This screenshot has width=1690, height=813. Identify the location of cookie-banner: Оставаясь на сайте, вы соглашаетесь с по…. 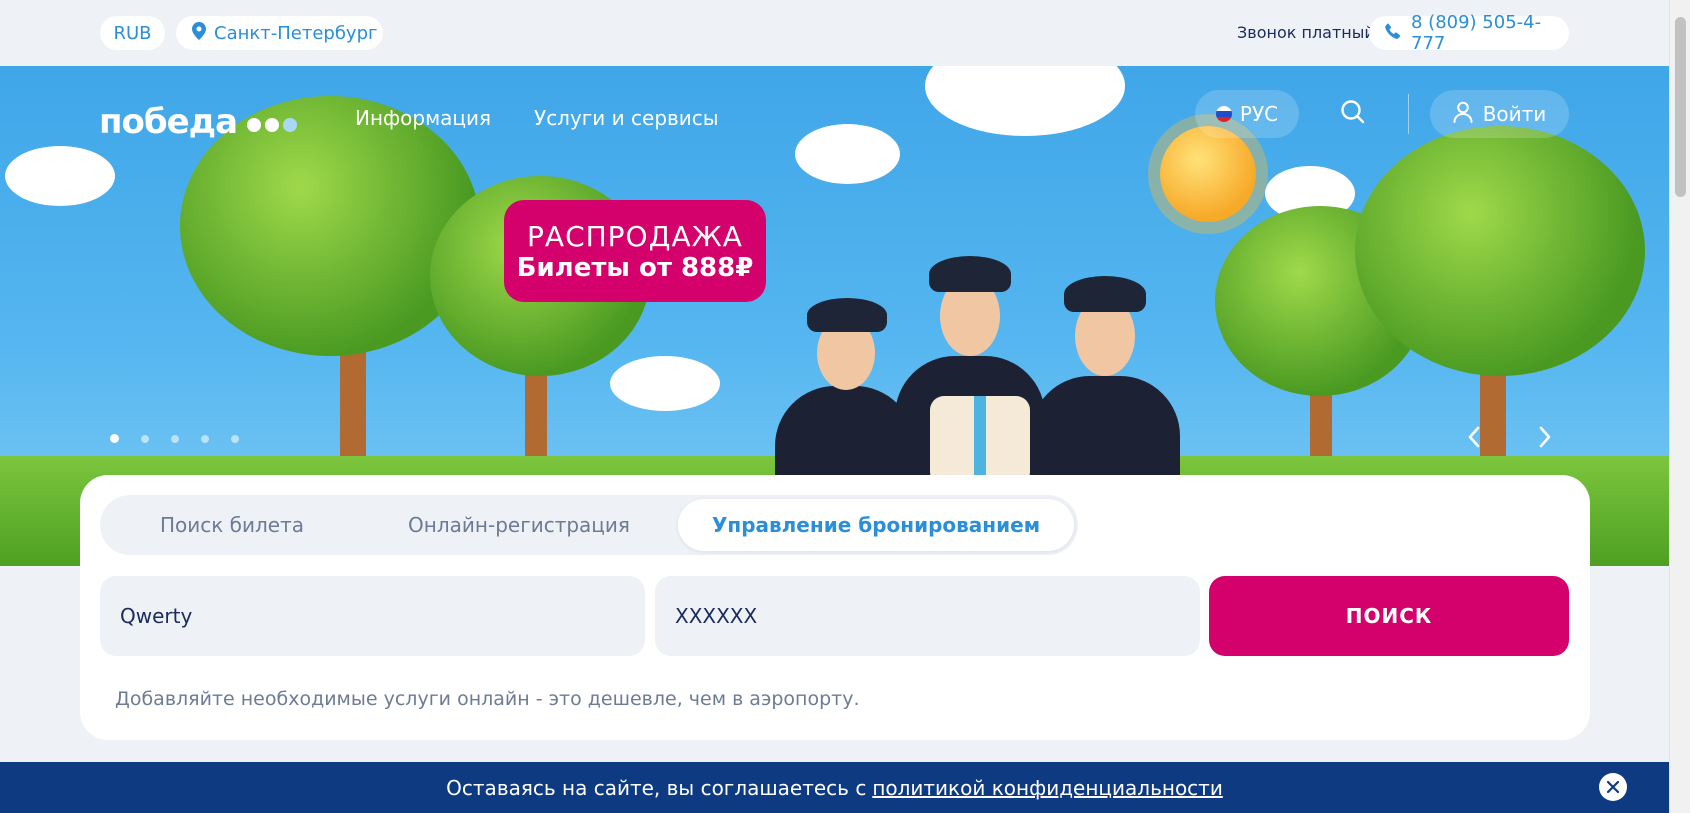
(834, 787).